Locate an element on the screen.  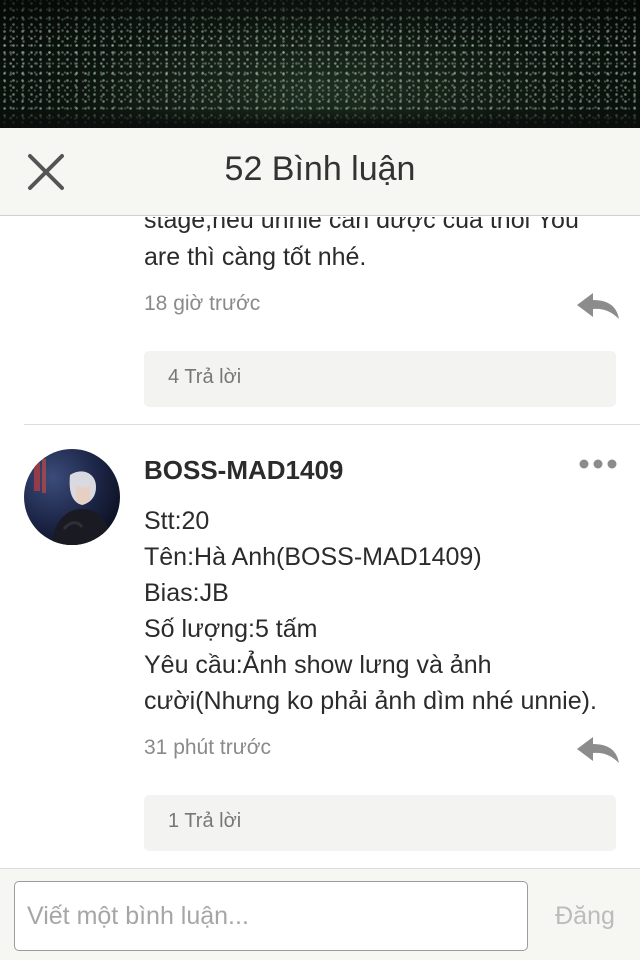
comment-text-line: are thì càng tốt nhé. is located at coordinates (255, 257).